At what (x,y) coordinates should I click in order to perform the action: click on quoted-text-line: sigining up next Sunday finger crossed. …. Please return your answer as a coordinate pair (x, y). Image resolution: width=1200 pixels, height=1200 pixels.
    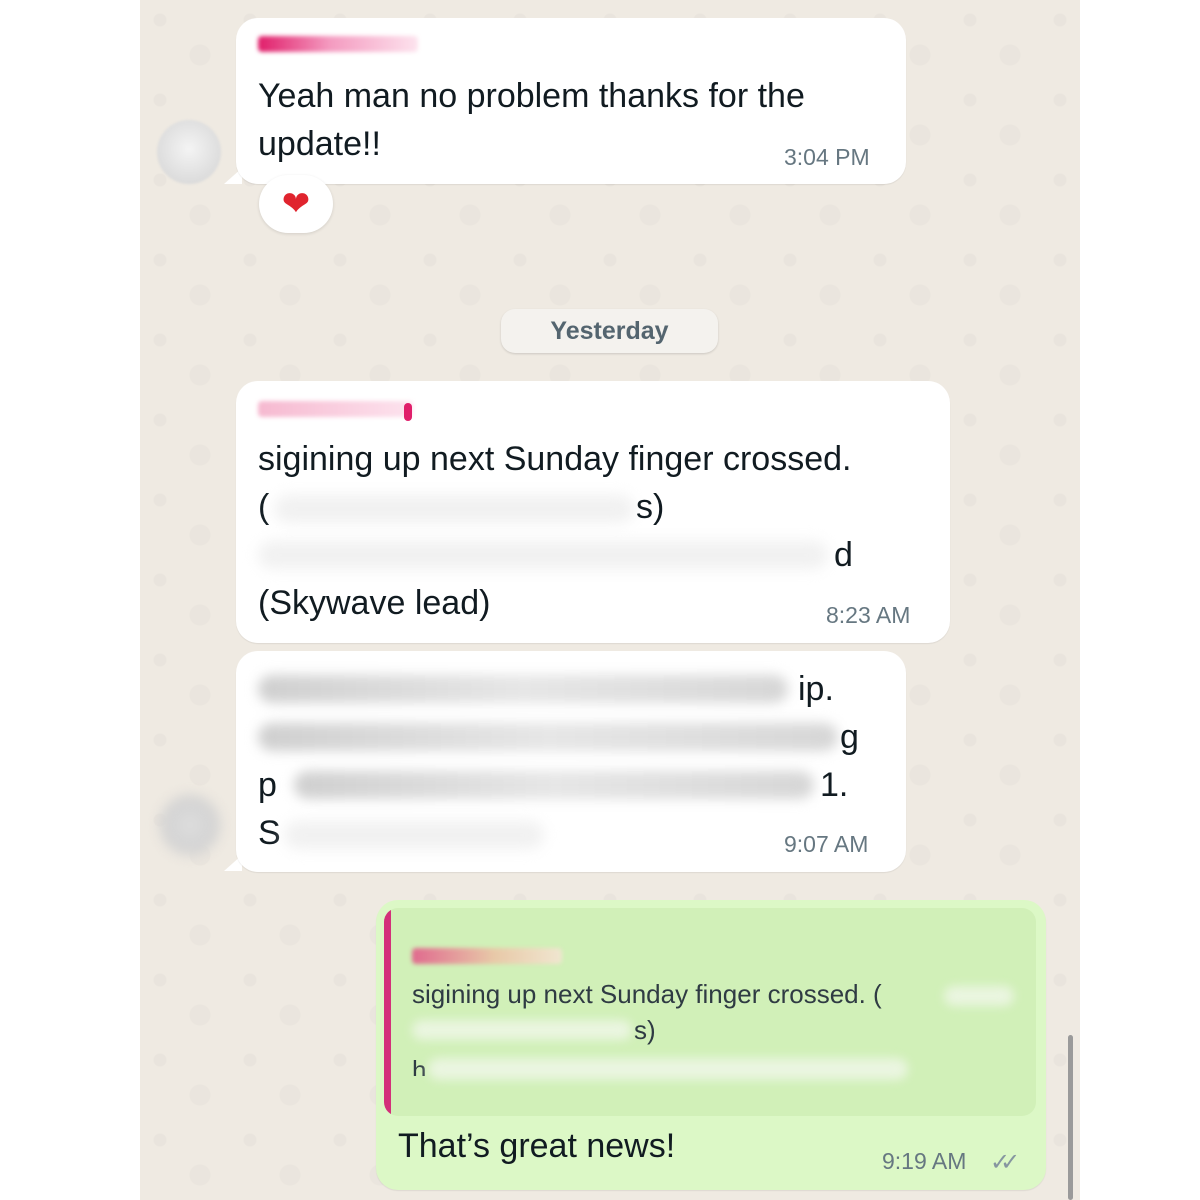
    Looking at the image, I should click on (647, 994).